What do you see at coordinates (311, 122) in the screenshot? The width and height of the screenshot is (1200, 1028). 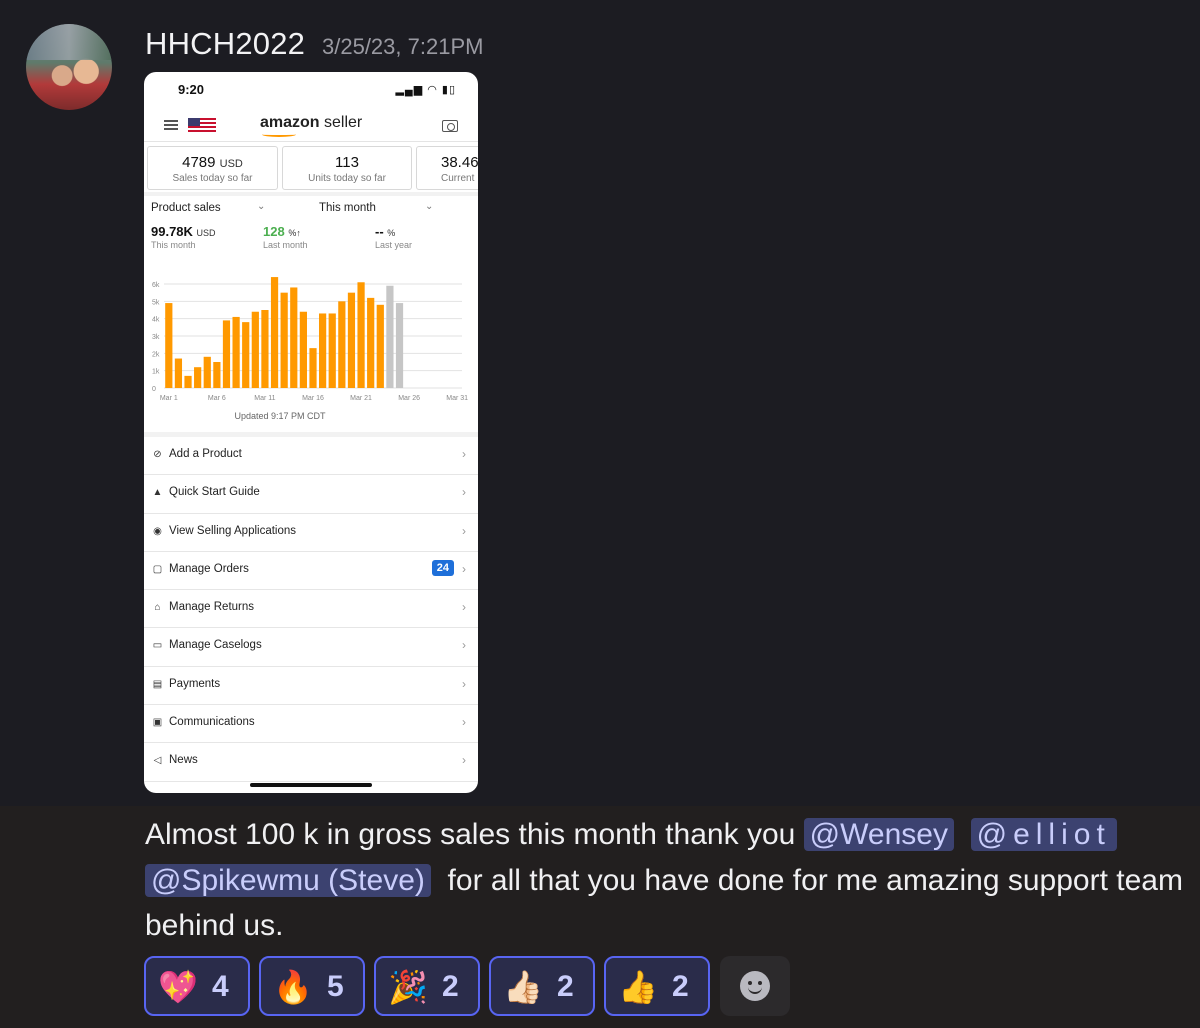 I see `amazon-seller-logo: amazon seller` at bounding box center [311, 122].